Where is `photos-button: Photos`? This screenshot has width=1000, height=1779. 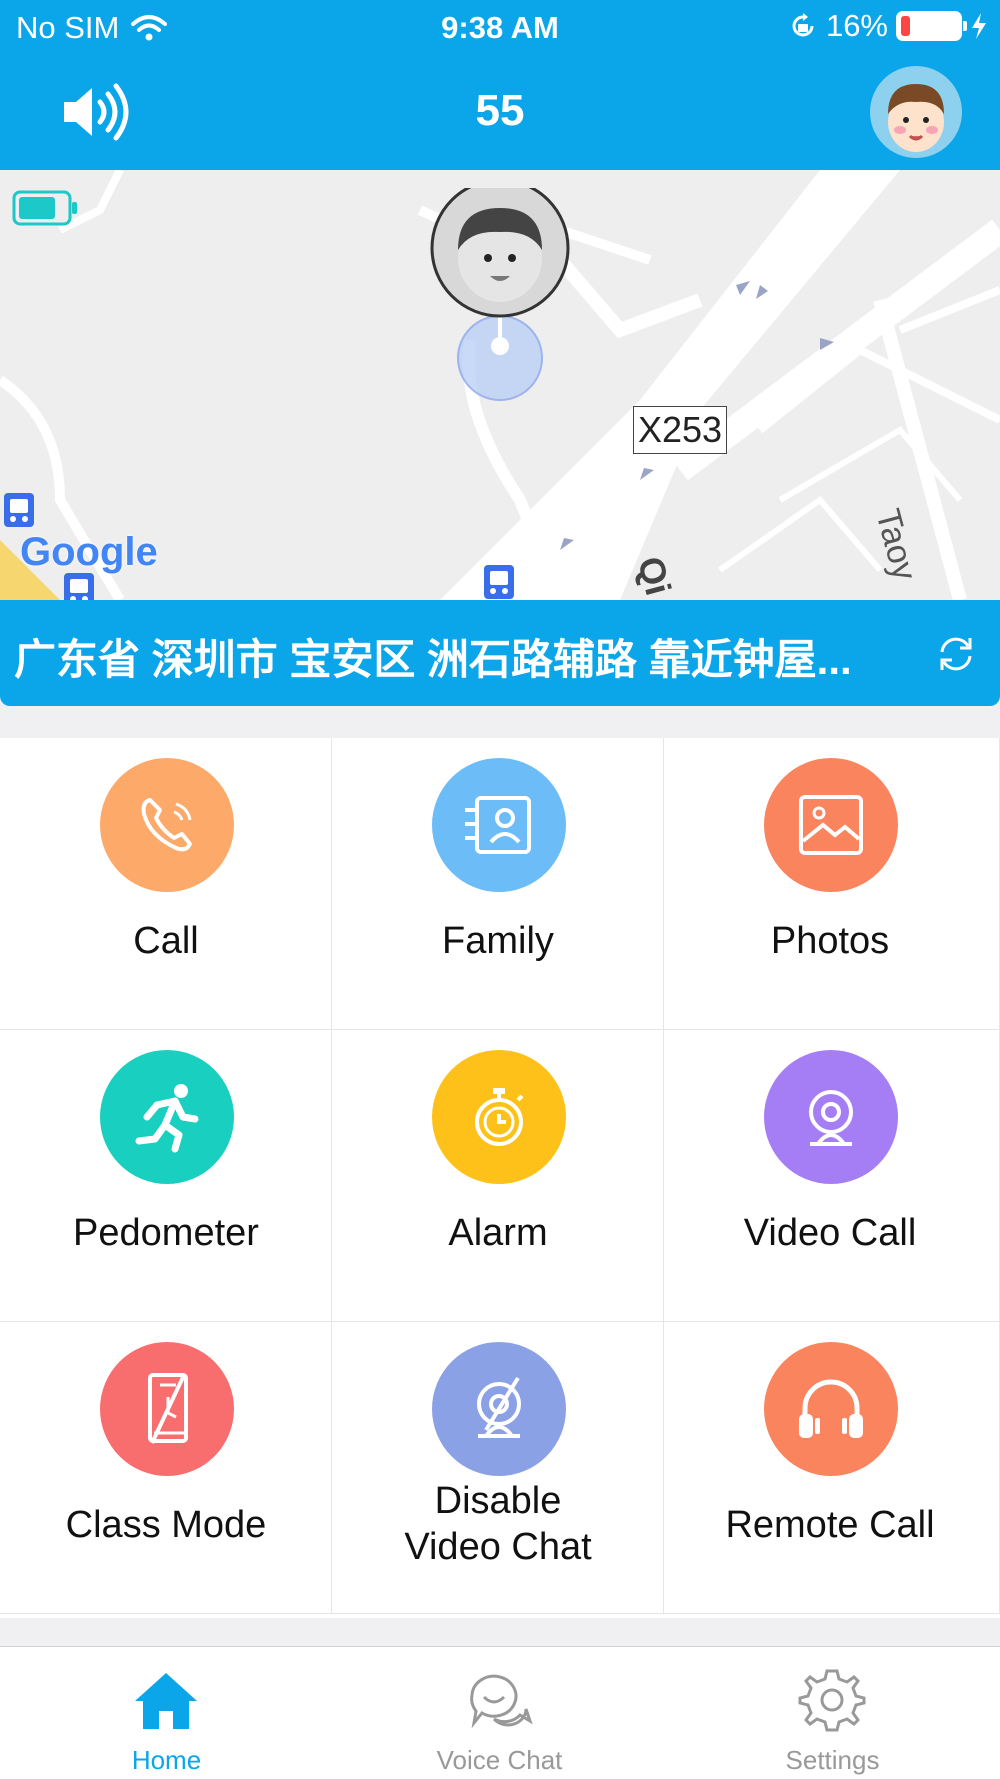
photos-button: Photos is located at coordinates (832, 884).